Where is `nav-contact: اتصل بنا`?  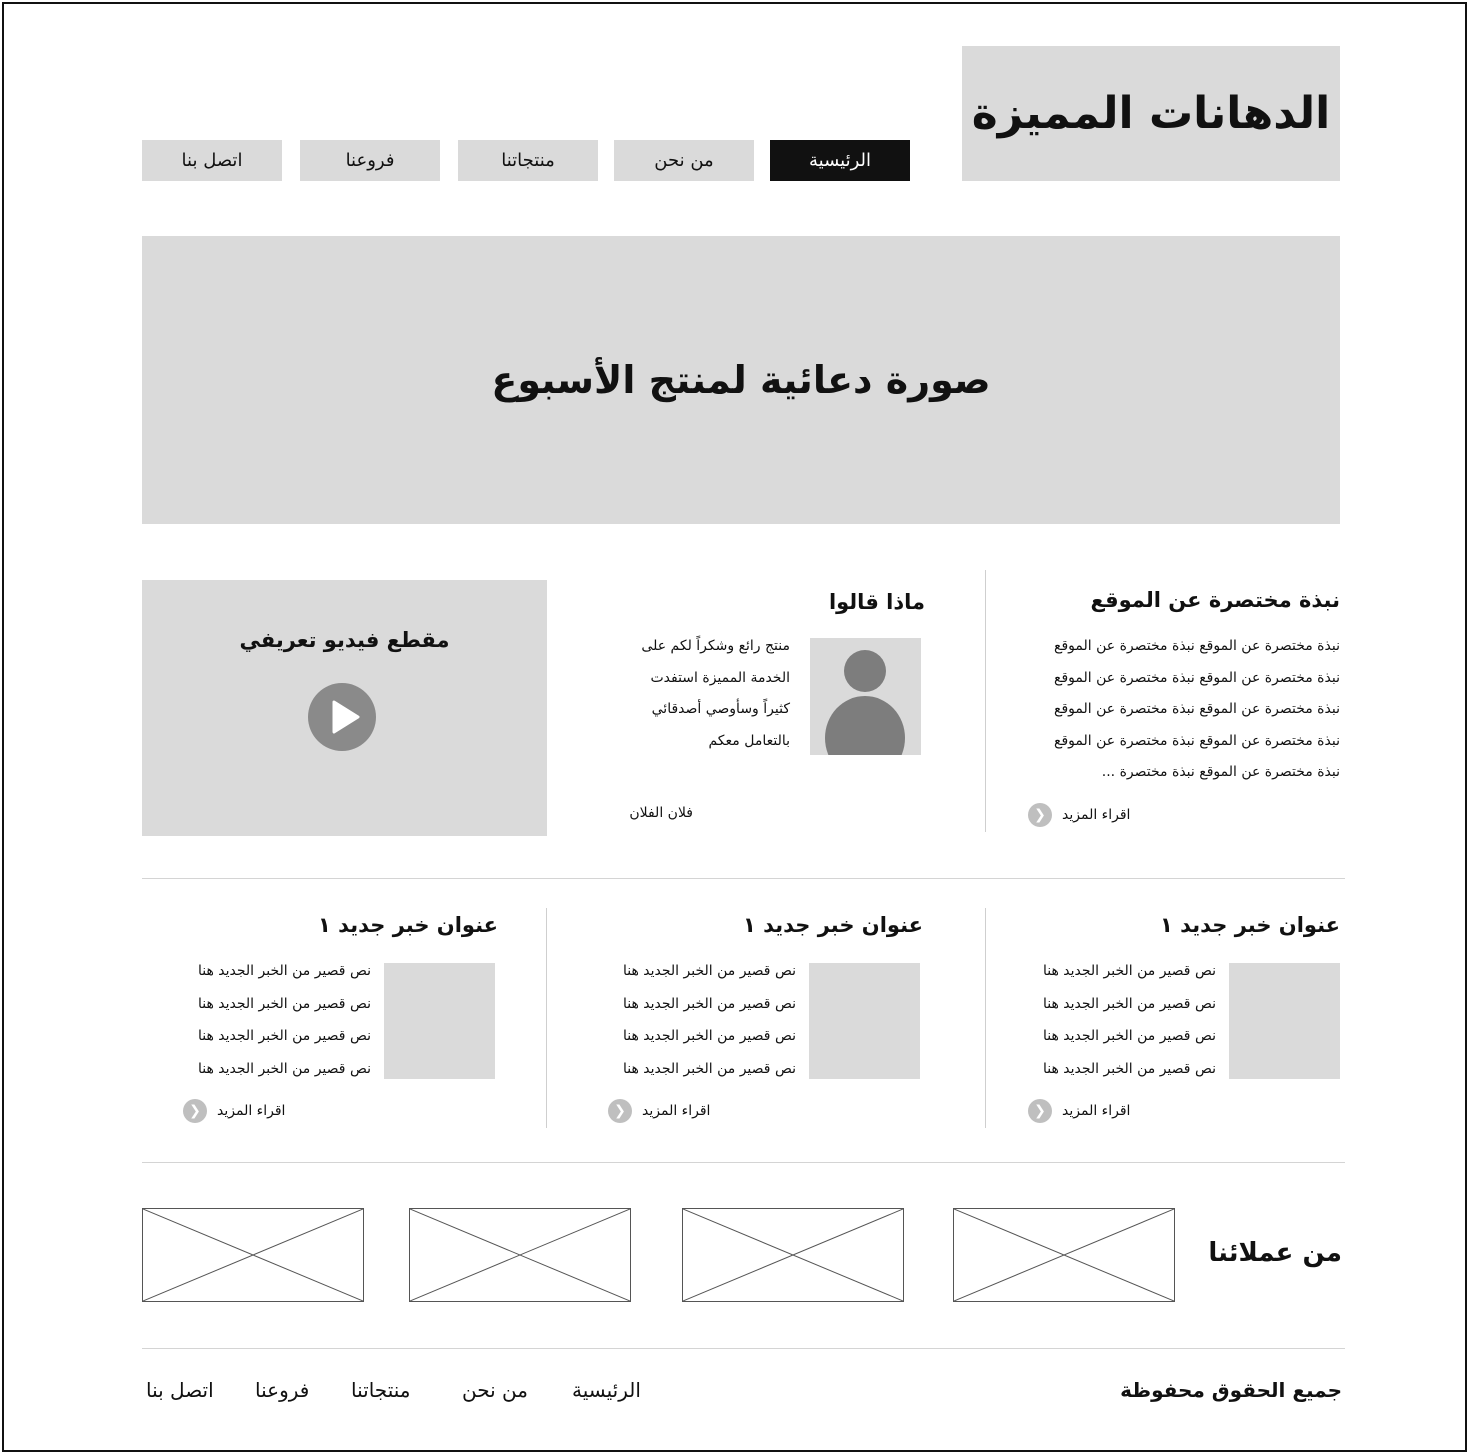 nav-contact: اتصل بنا is located at coordinates (212, 160).